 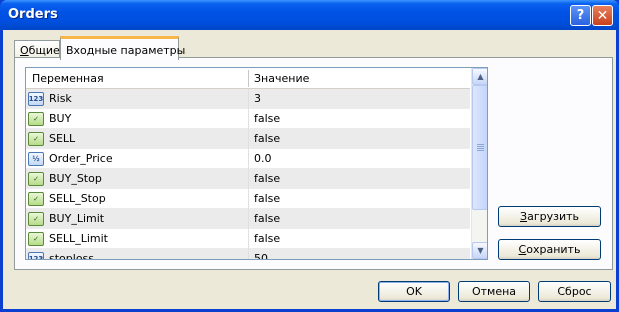 What do you see at coordinates (574, 291) in the screenshot?
I see `reset-button: Сброс` at bounding box center [574, 291].